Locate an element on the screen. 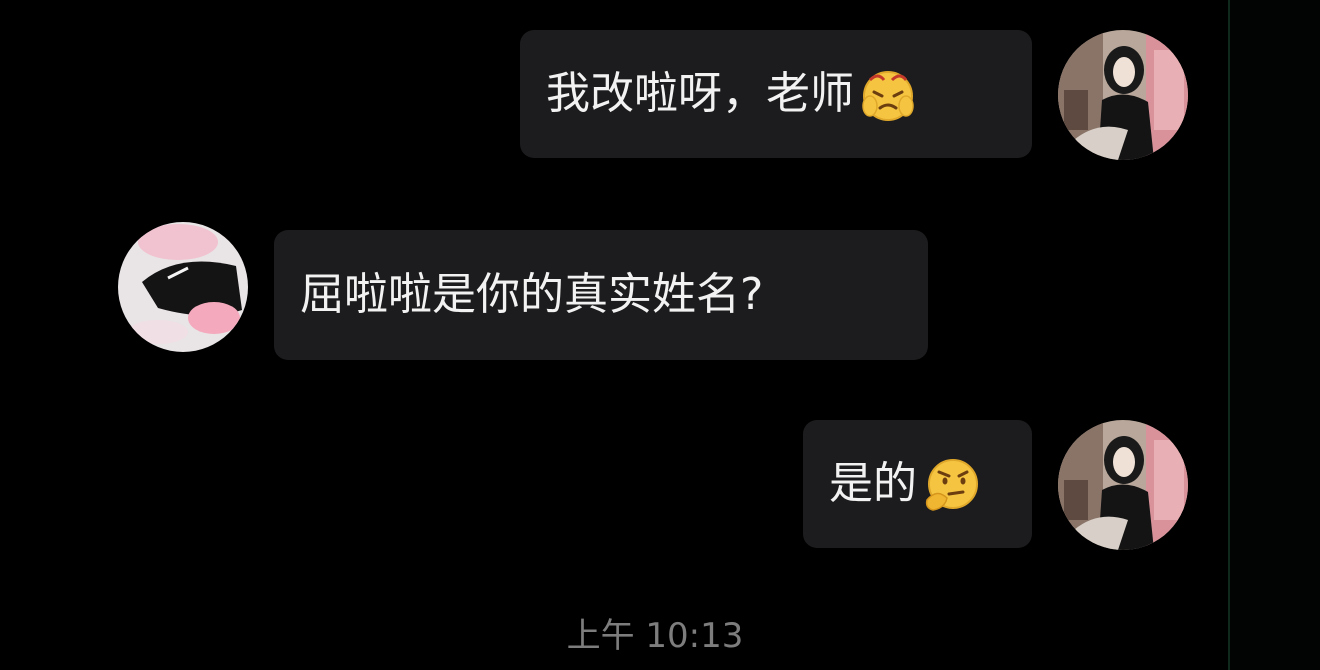  avatar-other is located at coordinates (183, 287).